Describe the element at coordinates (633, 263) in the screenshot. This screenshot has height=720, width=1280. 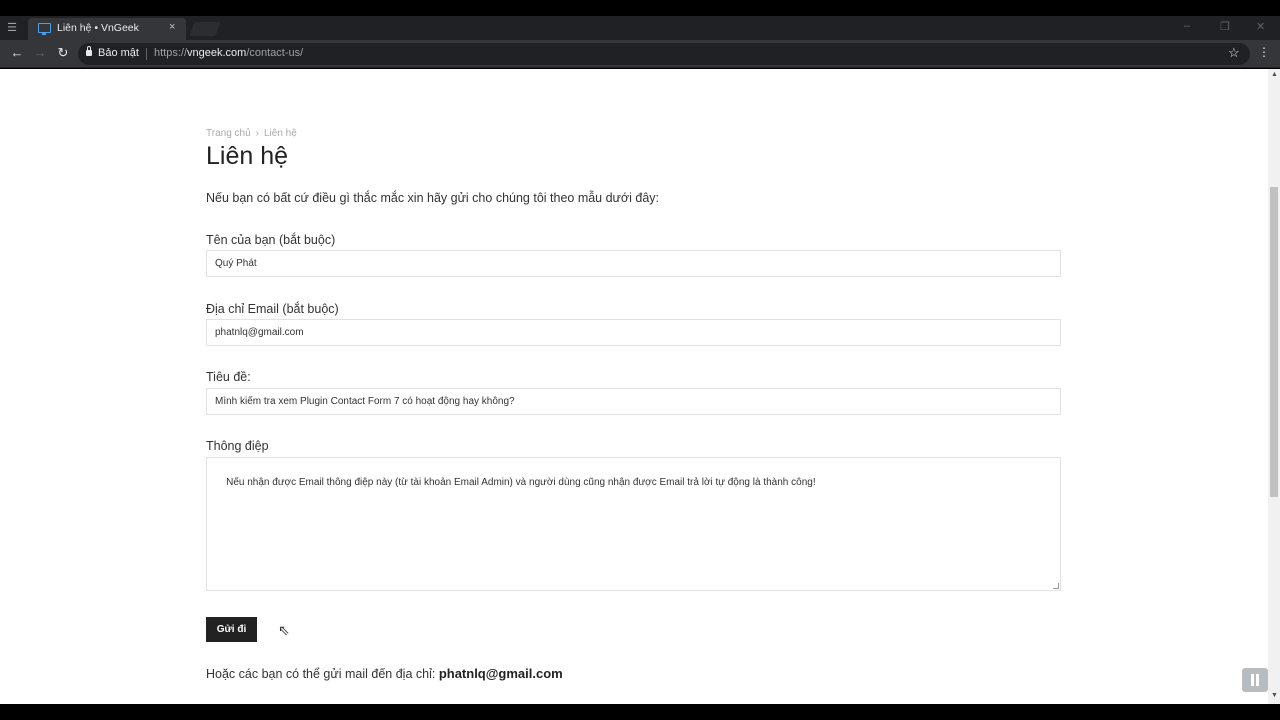
I see `name-input` at that location.